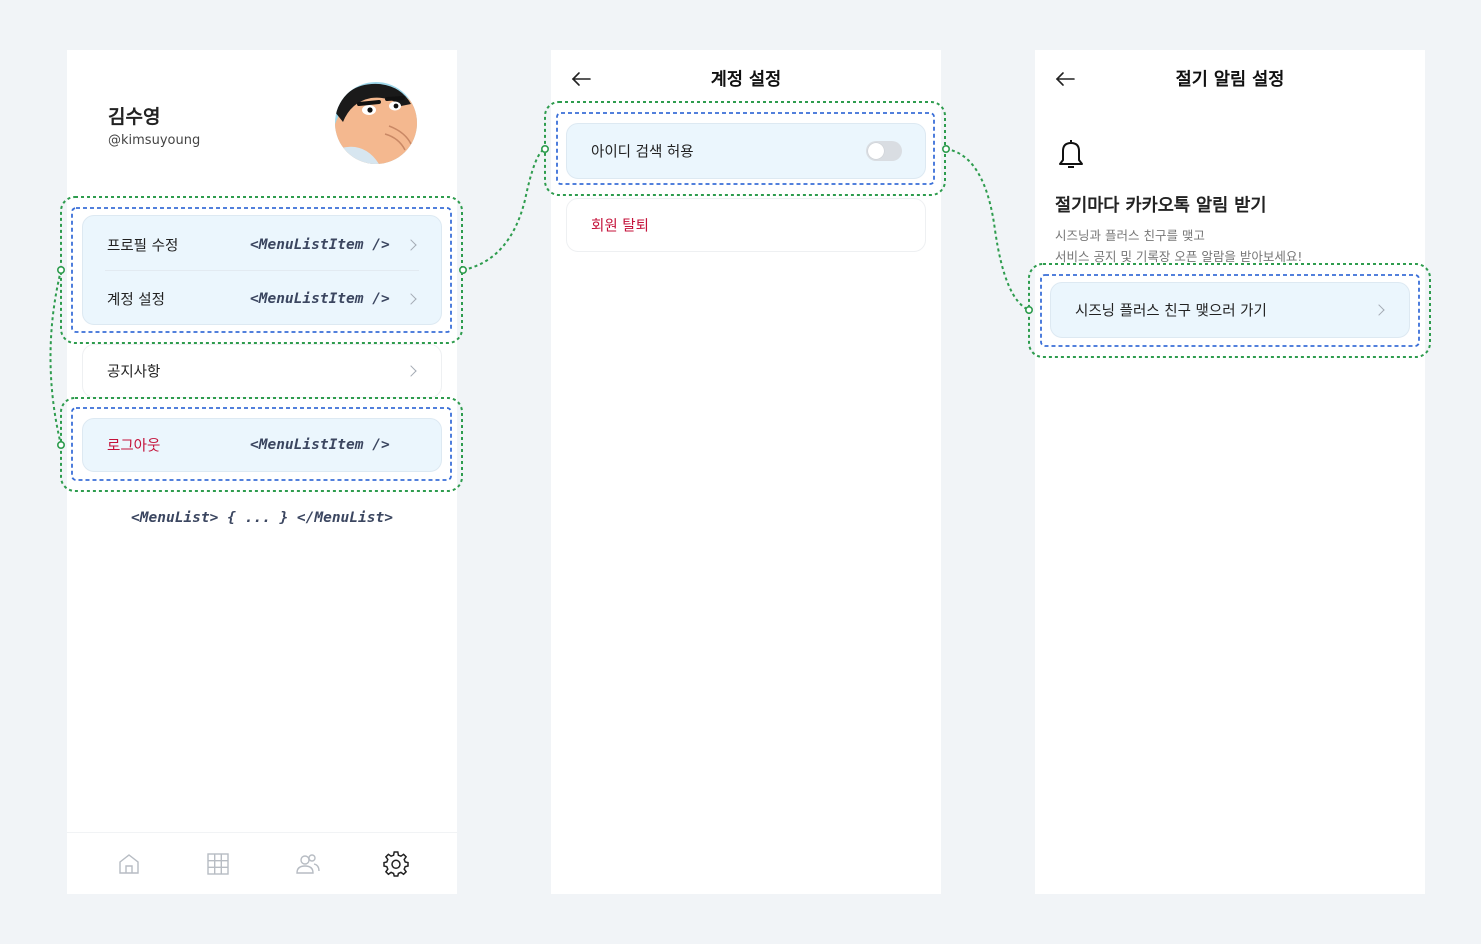 This screenshot has height=944, width=1481. I want to click on alarm-description-line: 서비스 공지 및 기록장 오픈 알람을 받아보세요!, so click(1179, 256).